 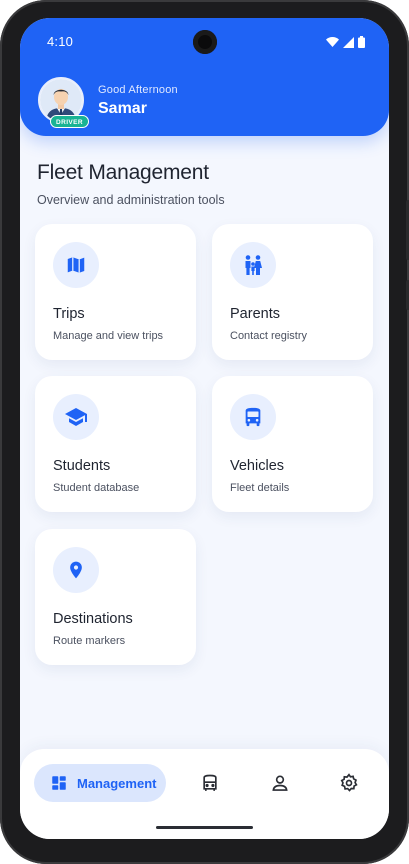 I want to click on home-indicator, so click(x=204, y=827).